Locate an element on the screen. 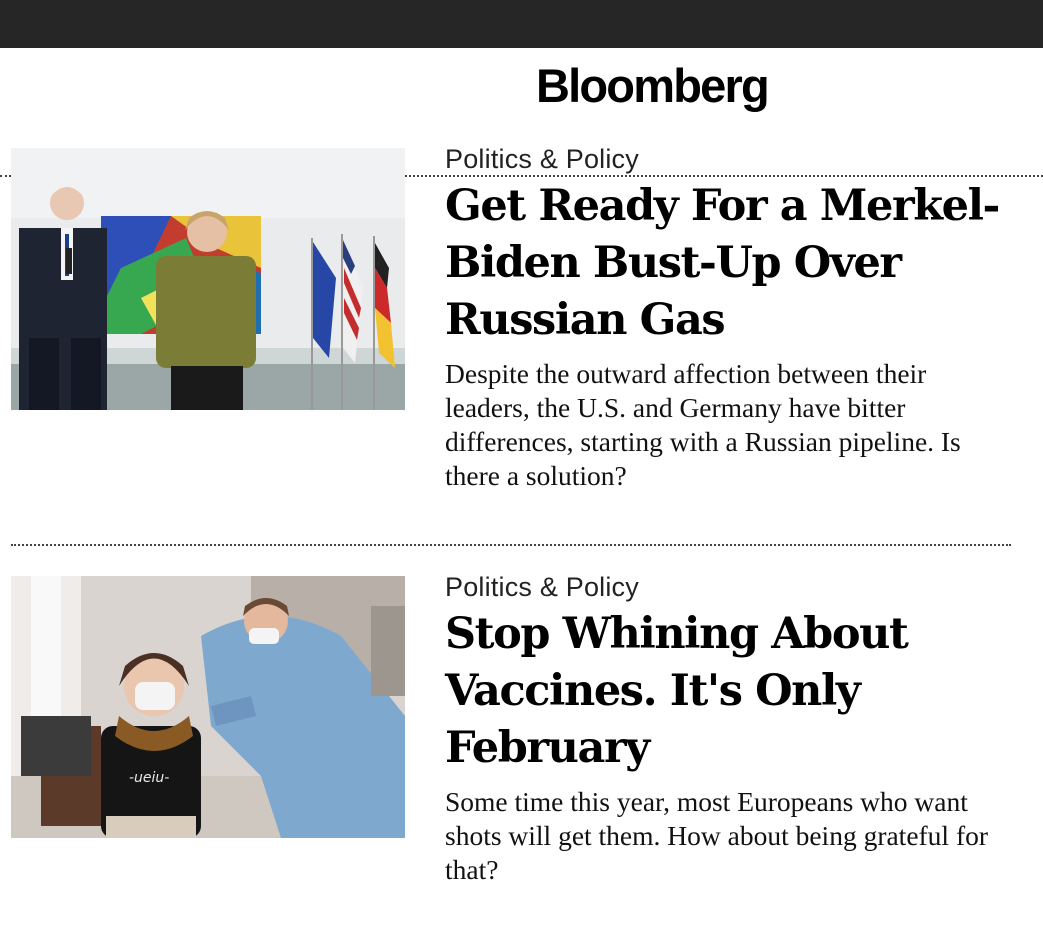 This screenshot has width=1043, height=937. story-divider is located at coordinates (511, 545).